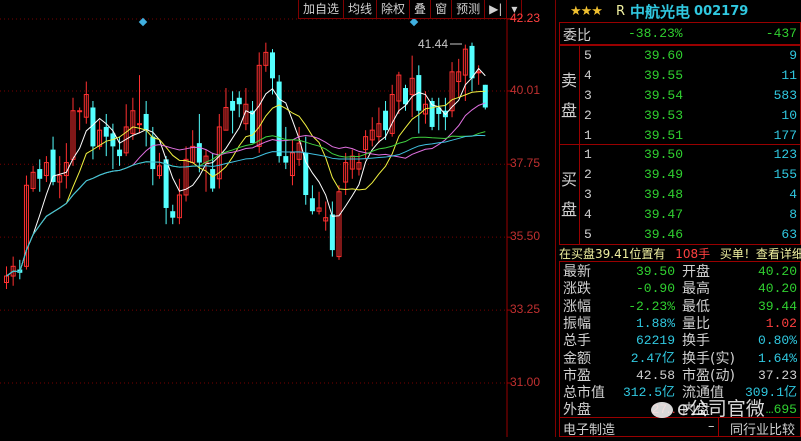 The width and height of the screenshot is (801, 441). I want to click on flag-r: R, so click(620, 11).